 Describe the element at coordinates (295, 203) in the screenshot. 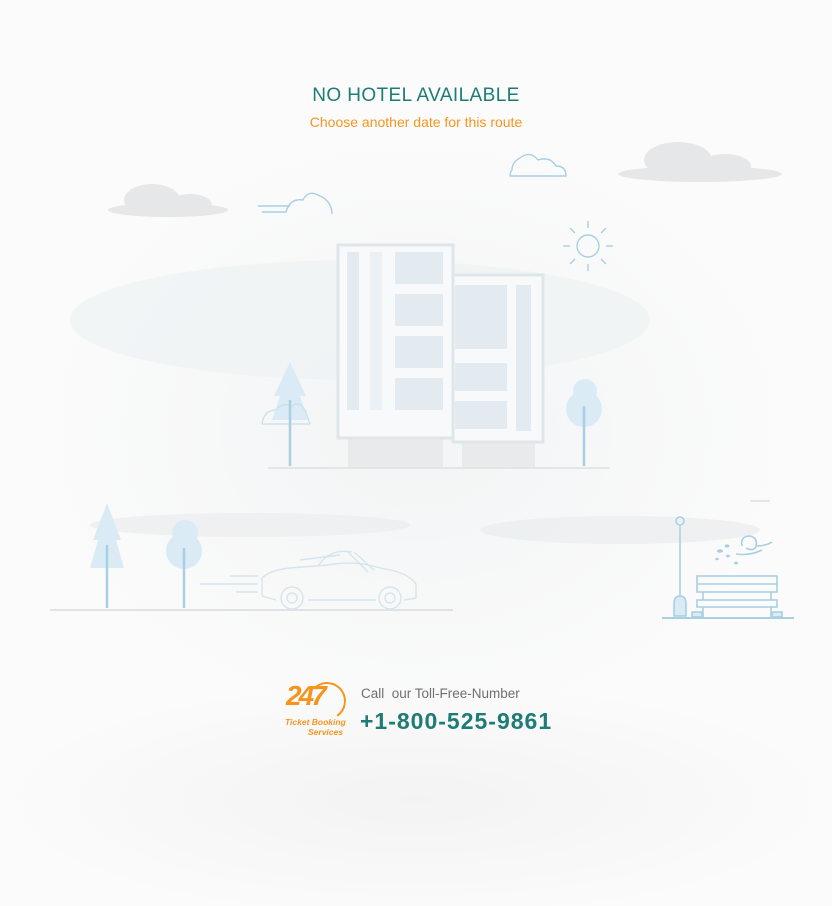

I see `outline-cloud-left` at that location.